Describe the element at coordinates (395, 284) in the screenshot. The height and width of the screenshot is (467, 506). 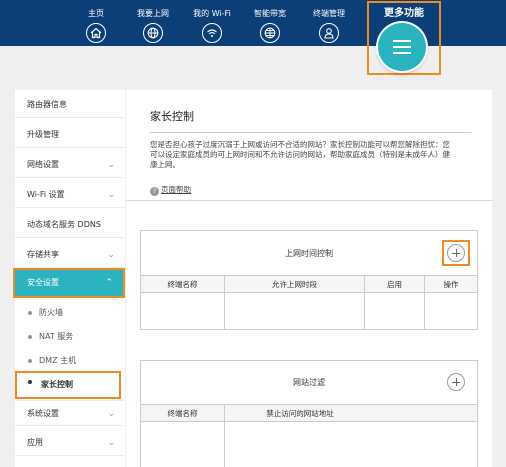
I see `col-header: 启用` at that location.